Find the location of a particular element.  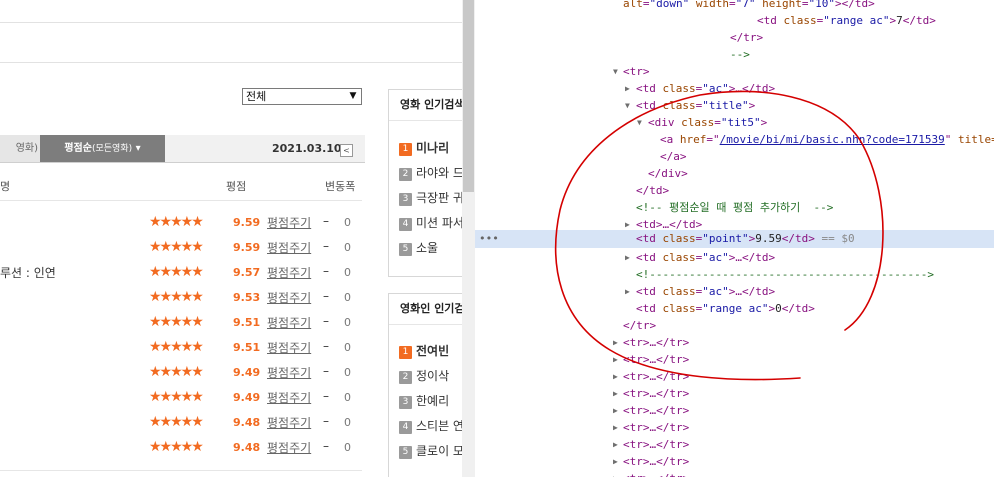

movie-link-href: /movie/bi/mi/basic.nhn?code=171539 is located at coordinates (832, 139).